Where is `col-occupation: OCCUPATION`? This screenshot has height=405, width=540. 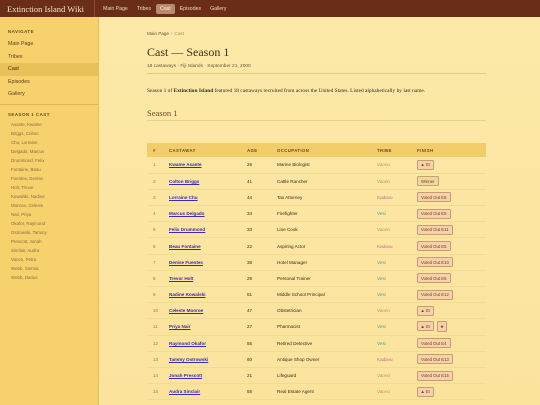 col-occupation: OCCUPATION is located at coordinates (321, 150).